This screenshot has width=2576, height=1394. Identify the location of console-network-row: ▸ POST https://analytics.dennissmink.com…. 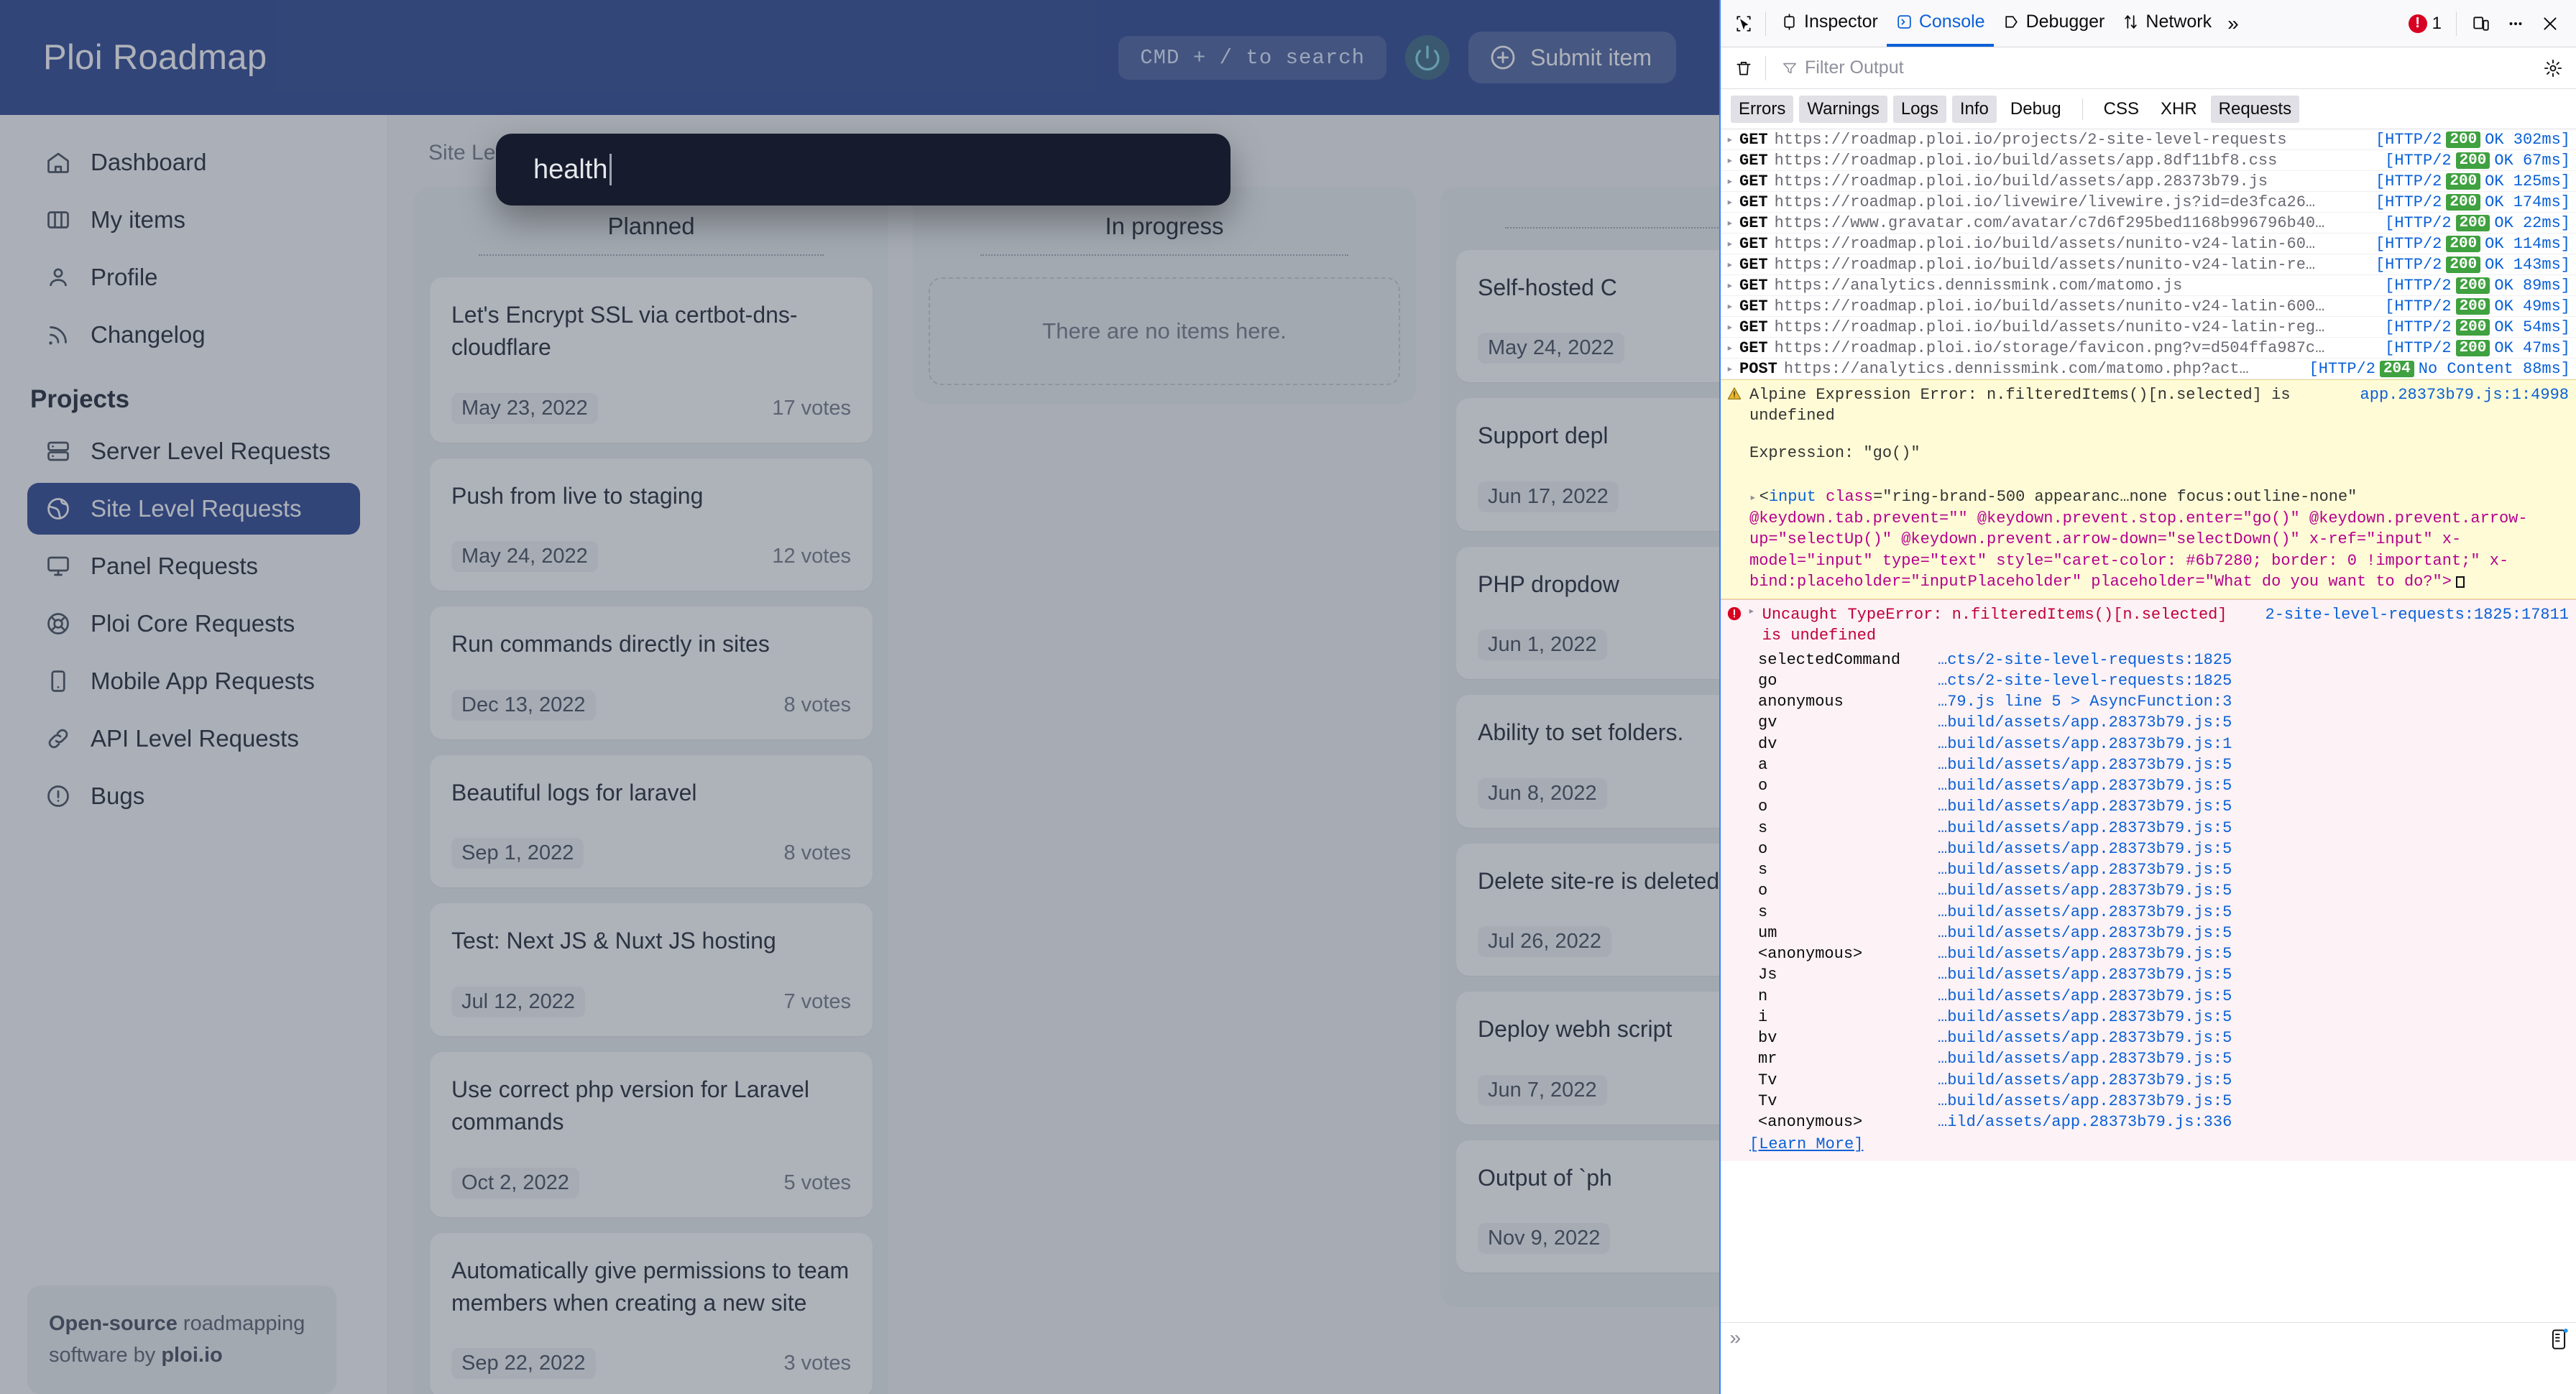
(2148, 369).